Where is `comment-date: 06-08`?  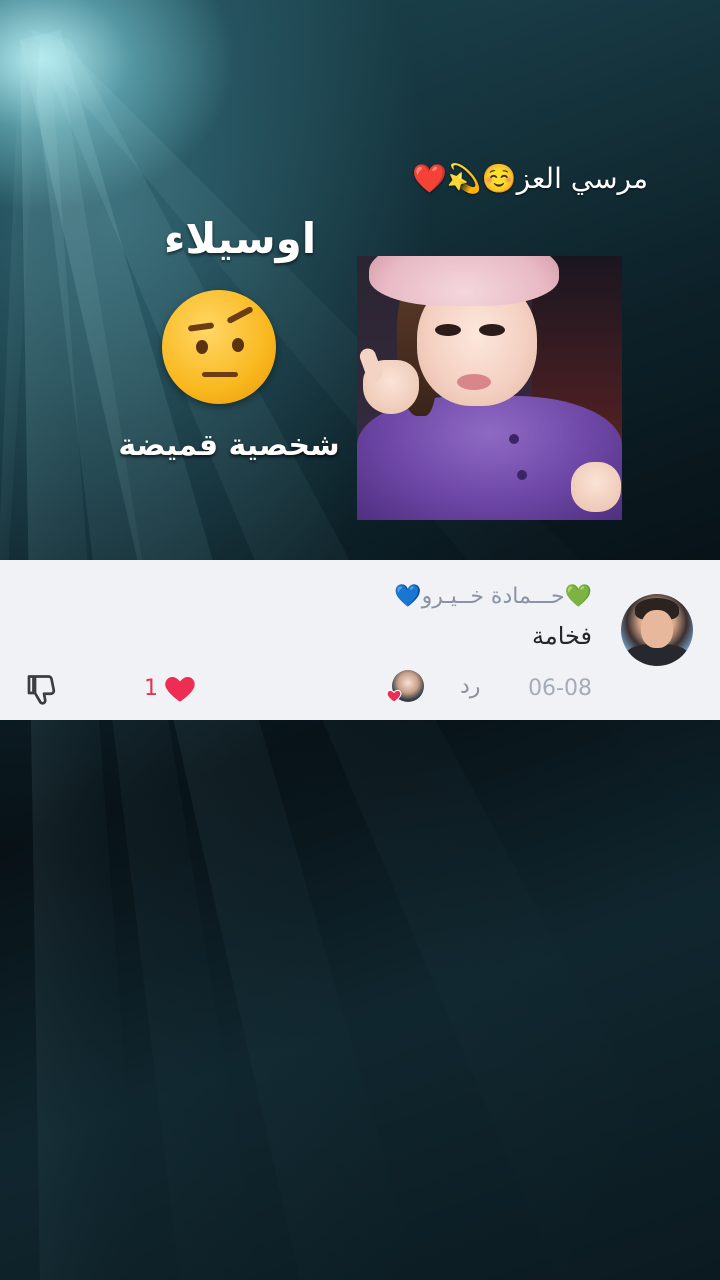
comment-date: 06-08 is located at coordinates (560, 688).